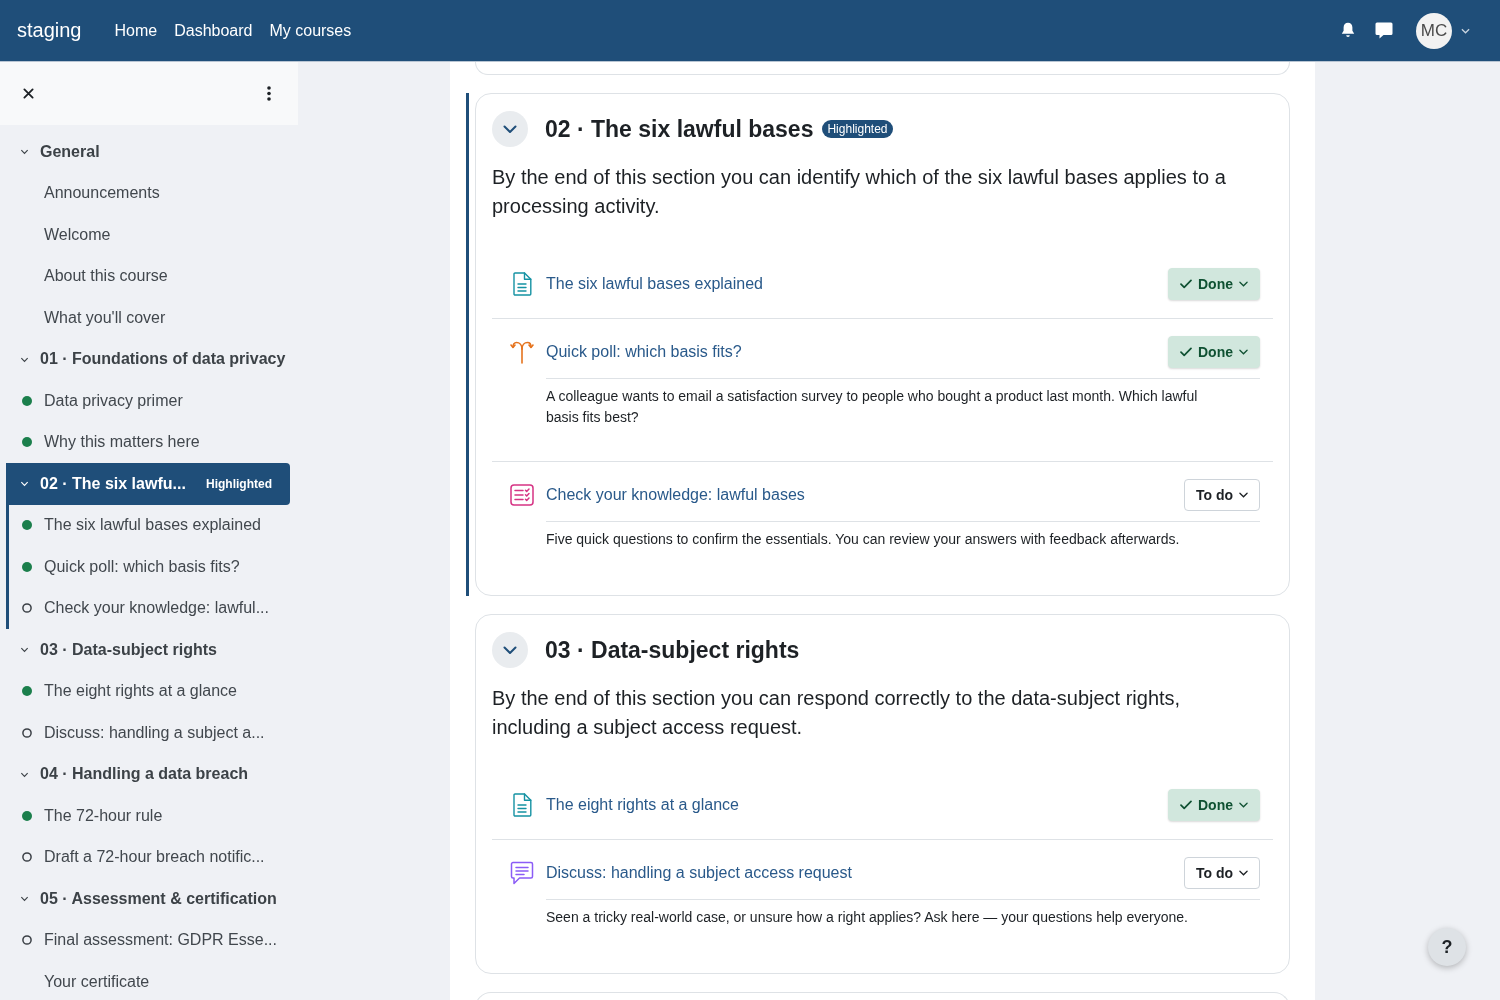 The width and height of the screenshot is (1500, 1000). I want to click on section-title: 02 · The six lawful bases, so click(679, 129).